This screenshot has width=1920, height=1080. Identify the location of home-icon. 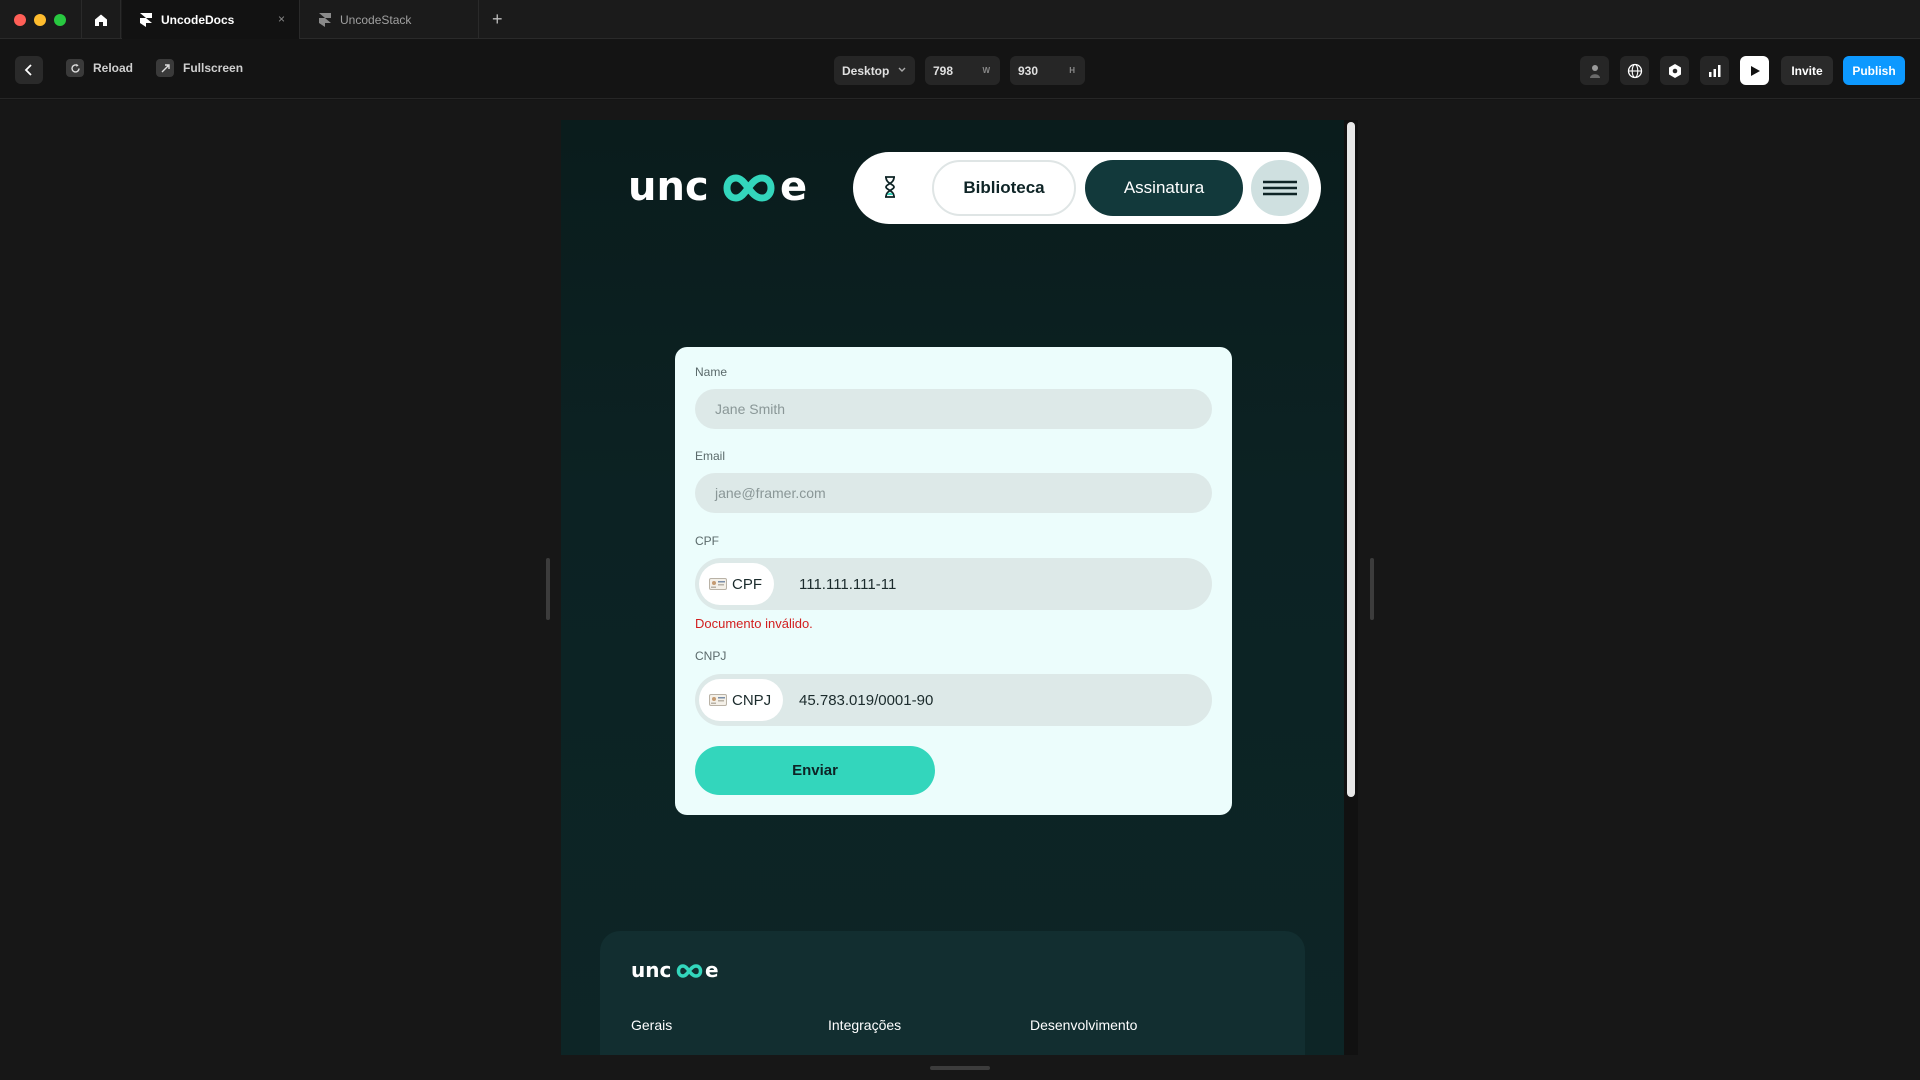
(101, 20).